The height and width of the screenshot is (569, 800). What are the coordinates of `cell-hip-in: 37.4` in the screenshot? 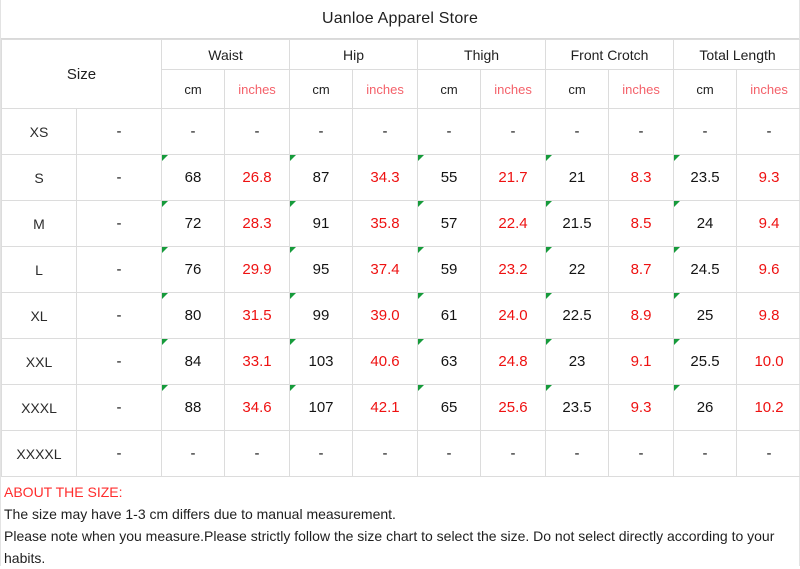 It's located at (385, 270).